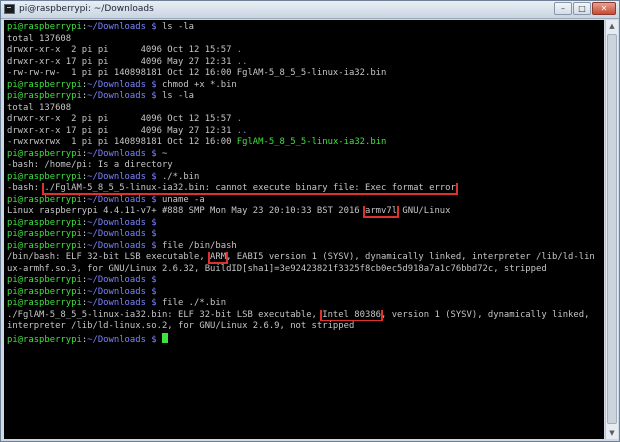 The width and height of the screenshot is (620, 442). What do you see at coordinates (612, 26) in the screenshot?
I see `scroll-up-icon: ▲` at bounding box center [612, 26].